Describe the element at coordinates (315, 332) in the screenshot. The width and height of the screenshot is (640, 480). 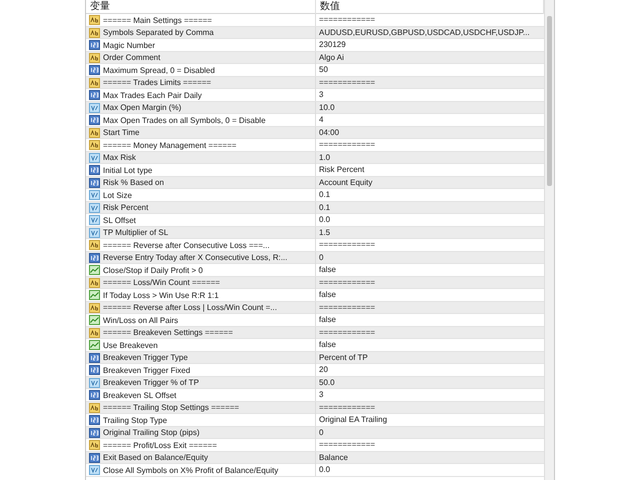
I see `parameter-row: ====== Breakeven Settings ====== ============` at that location.